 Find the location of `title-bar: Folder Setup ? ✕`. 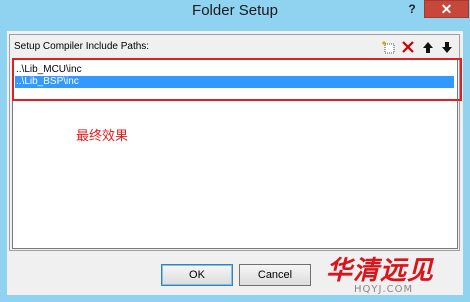

title-bar: Folder Setup ? ✕ is located at coordinates (235, 12).